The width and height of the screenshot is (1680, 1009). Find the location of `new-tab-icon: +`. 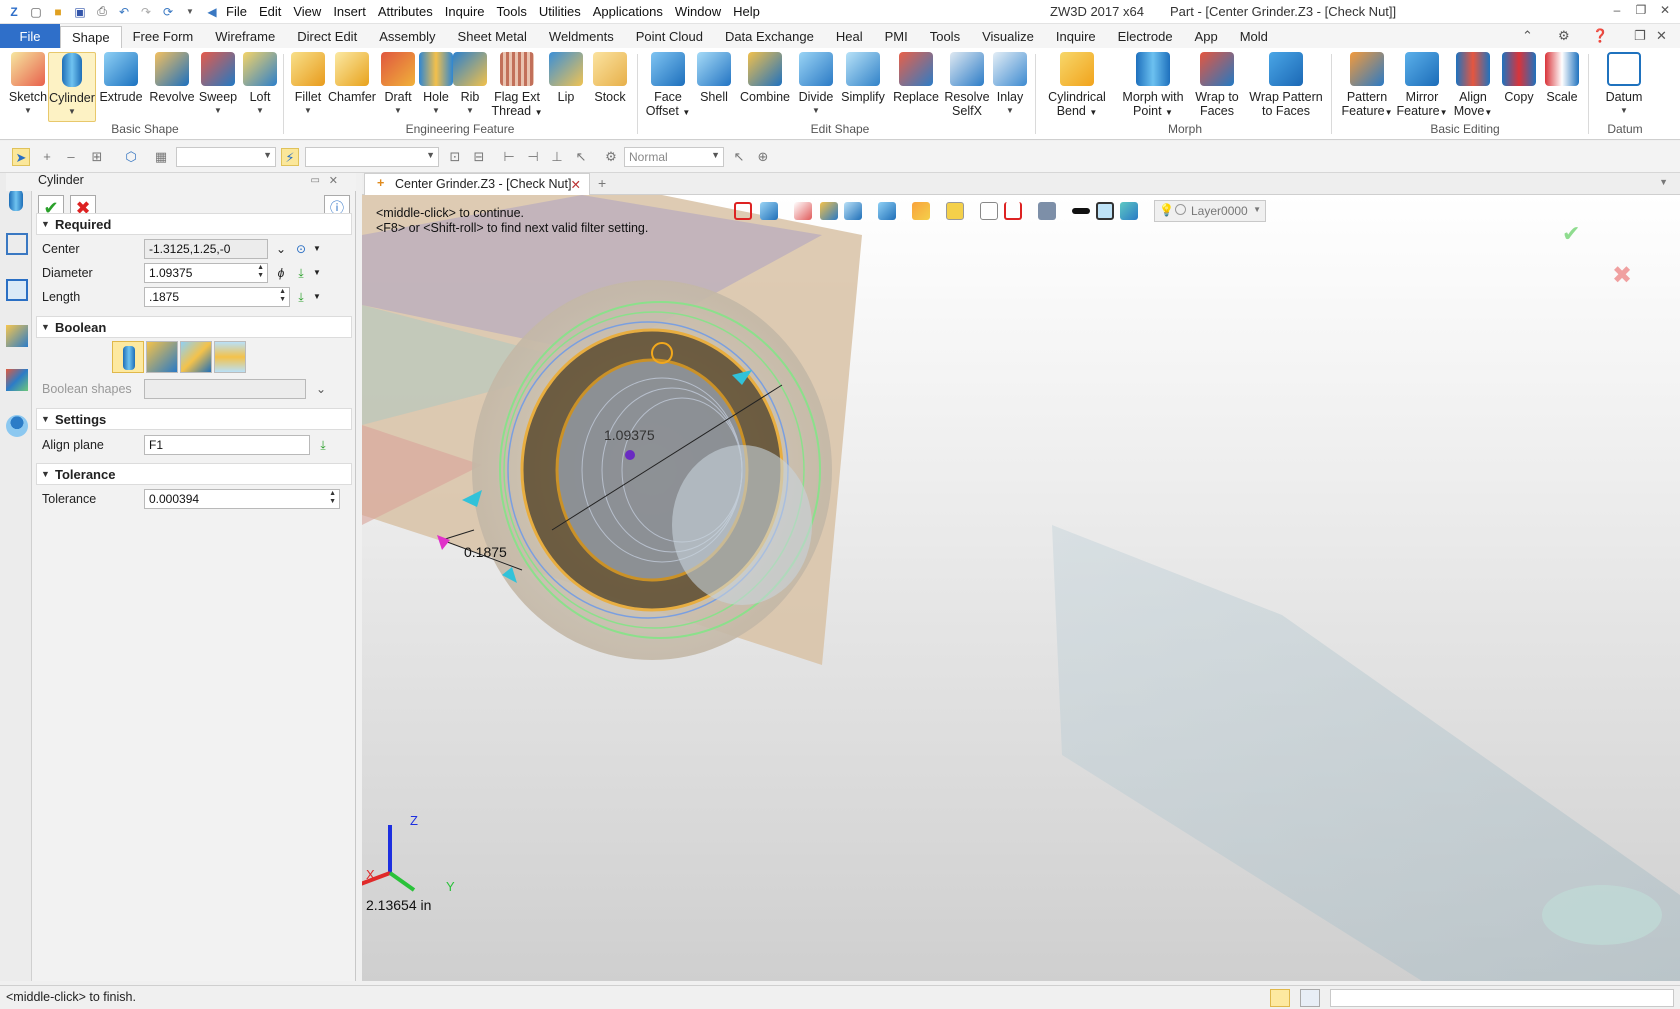

new-tab-icon: + is located at coordinates (602, 183).